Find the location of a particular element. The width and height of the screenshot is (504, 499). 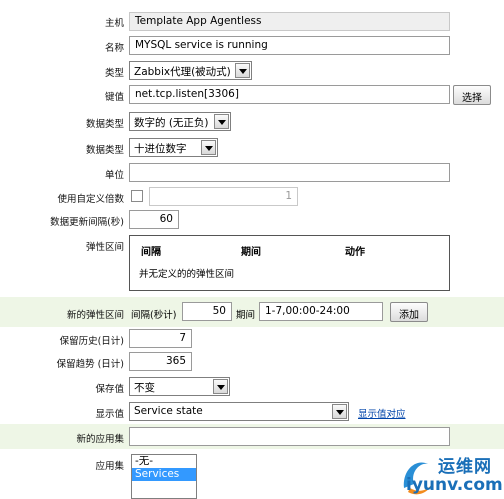

new-flex-interval-input: 50 is located at coordinates (207, 311).